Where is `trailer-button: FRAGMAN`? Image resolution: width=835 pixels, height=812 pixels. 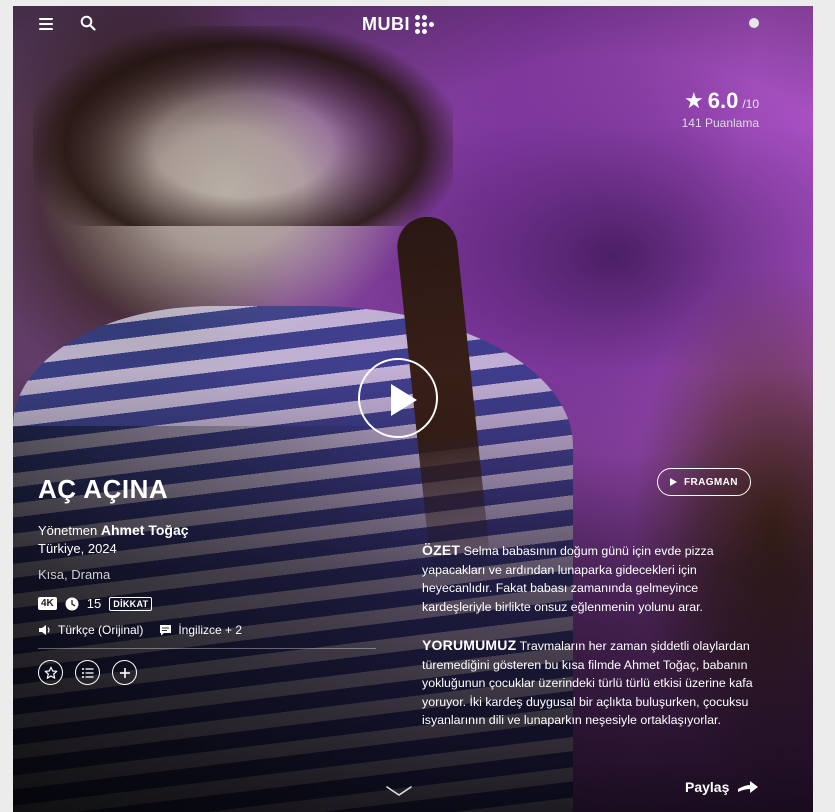
trailer-button: FRAGMAN is located at coordinates (704, 482).